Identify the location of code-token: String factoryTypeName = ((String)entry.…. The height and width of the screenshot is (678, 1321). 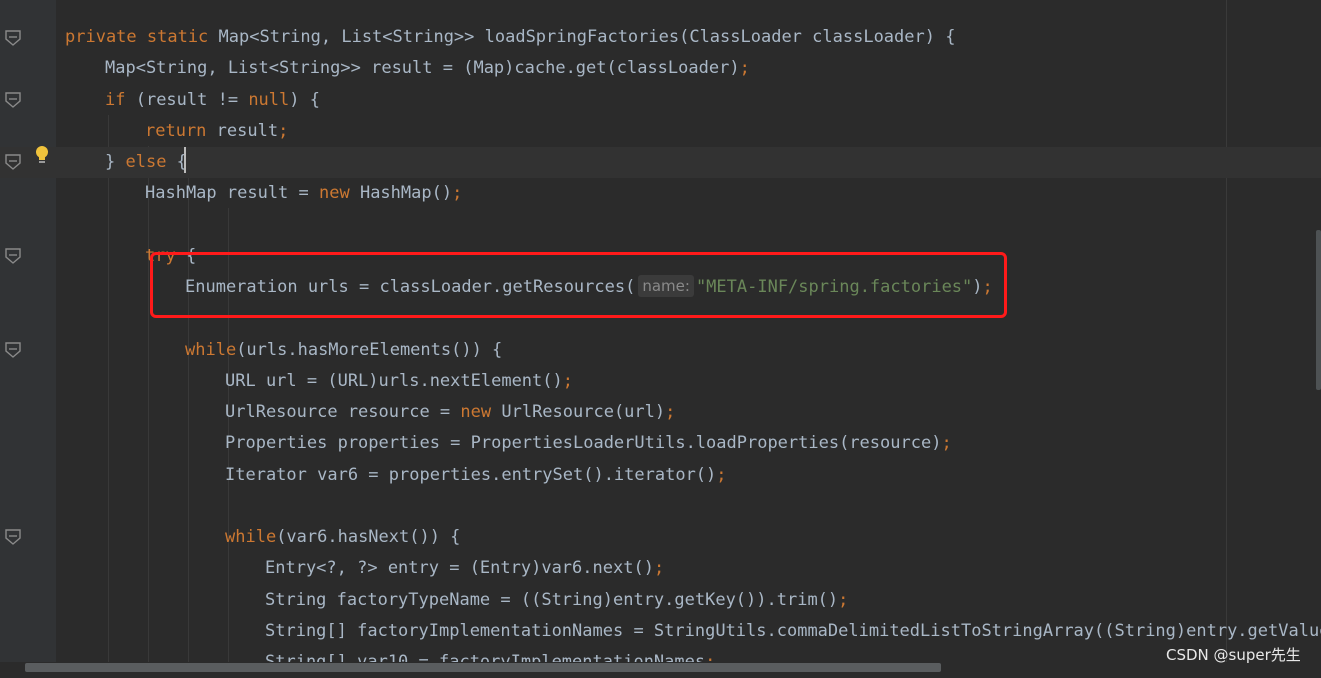
(552, 600).